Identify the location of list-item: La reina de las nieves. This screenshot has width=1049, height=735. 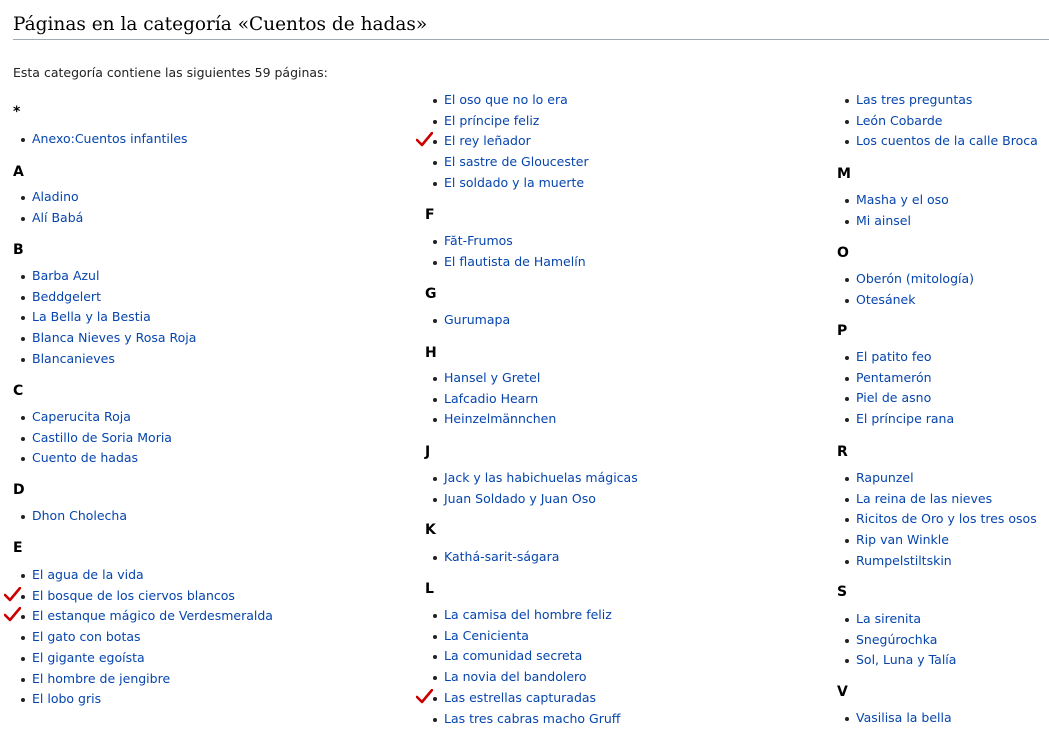
(918, 499).